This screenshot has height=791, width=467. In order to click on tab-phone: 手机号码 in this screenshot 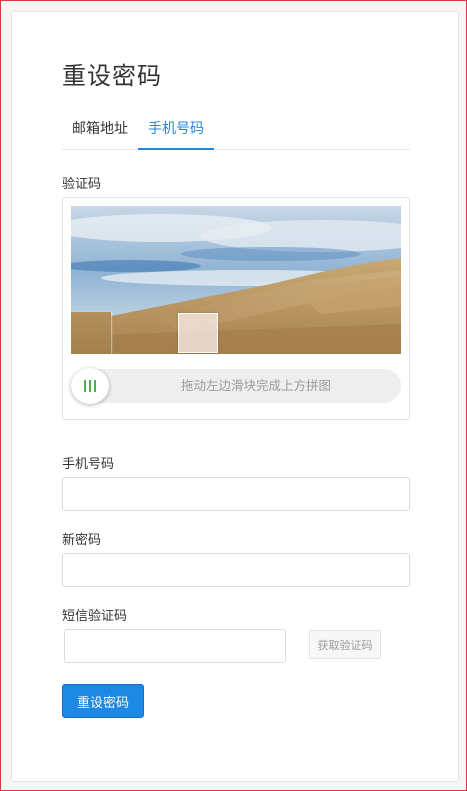, I will do `click(176, 134)`.